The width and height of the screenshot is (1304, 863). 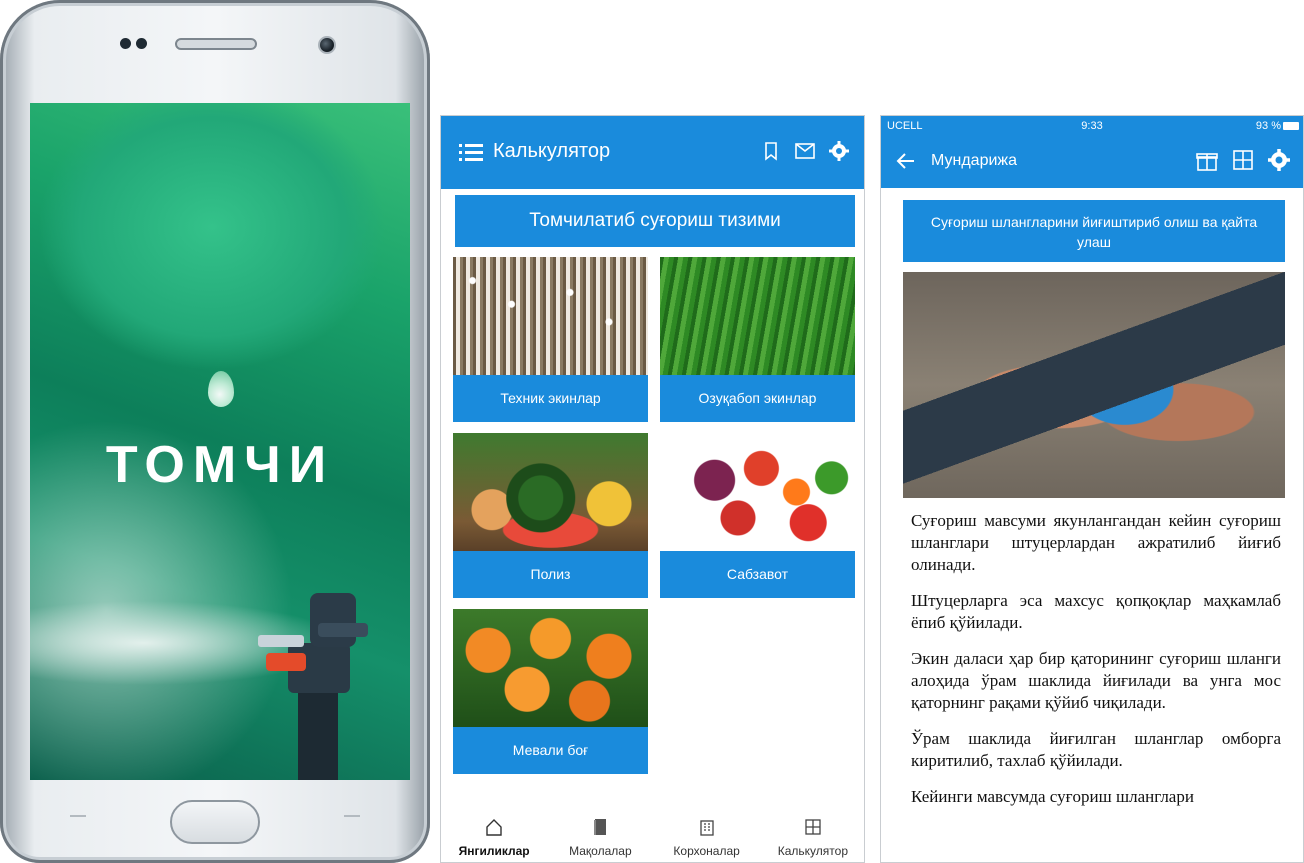 I want to click on water-drop-icon, so click(x=221, y=389).